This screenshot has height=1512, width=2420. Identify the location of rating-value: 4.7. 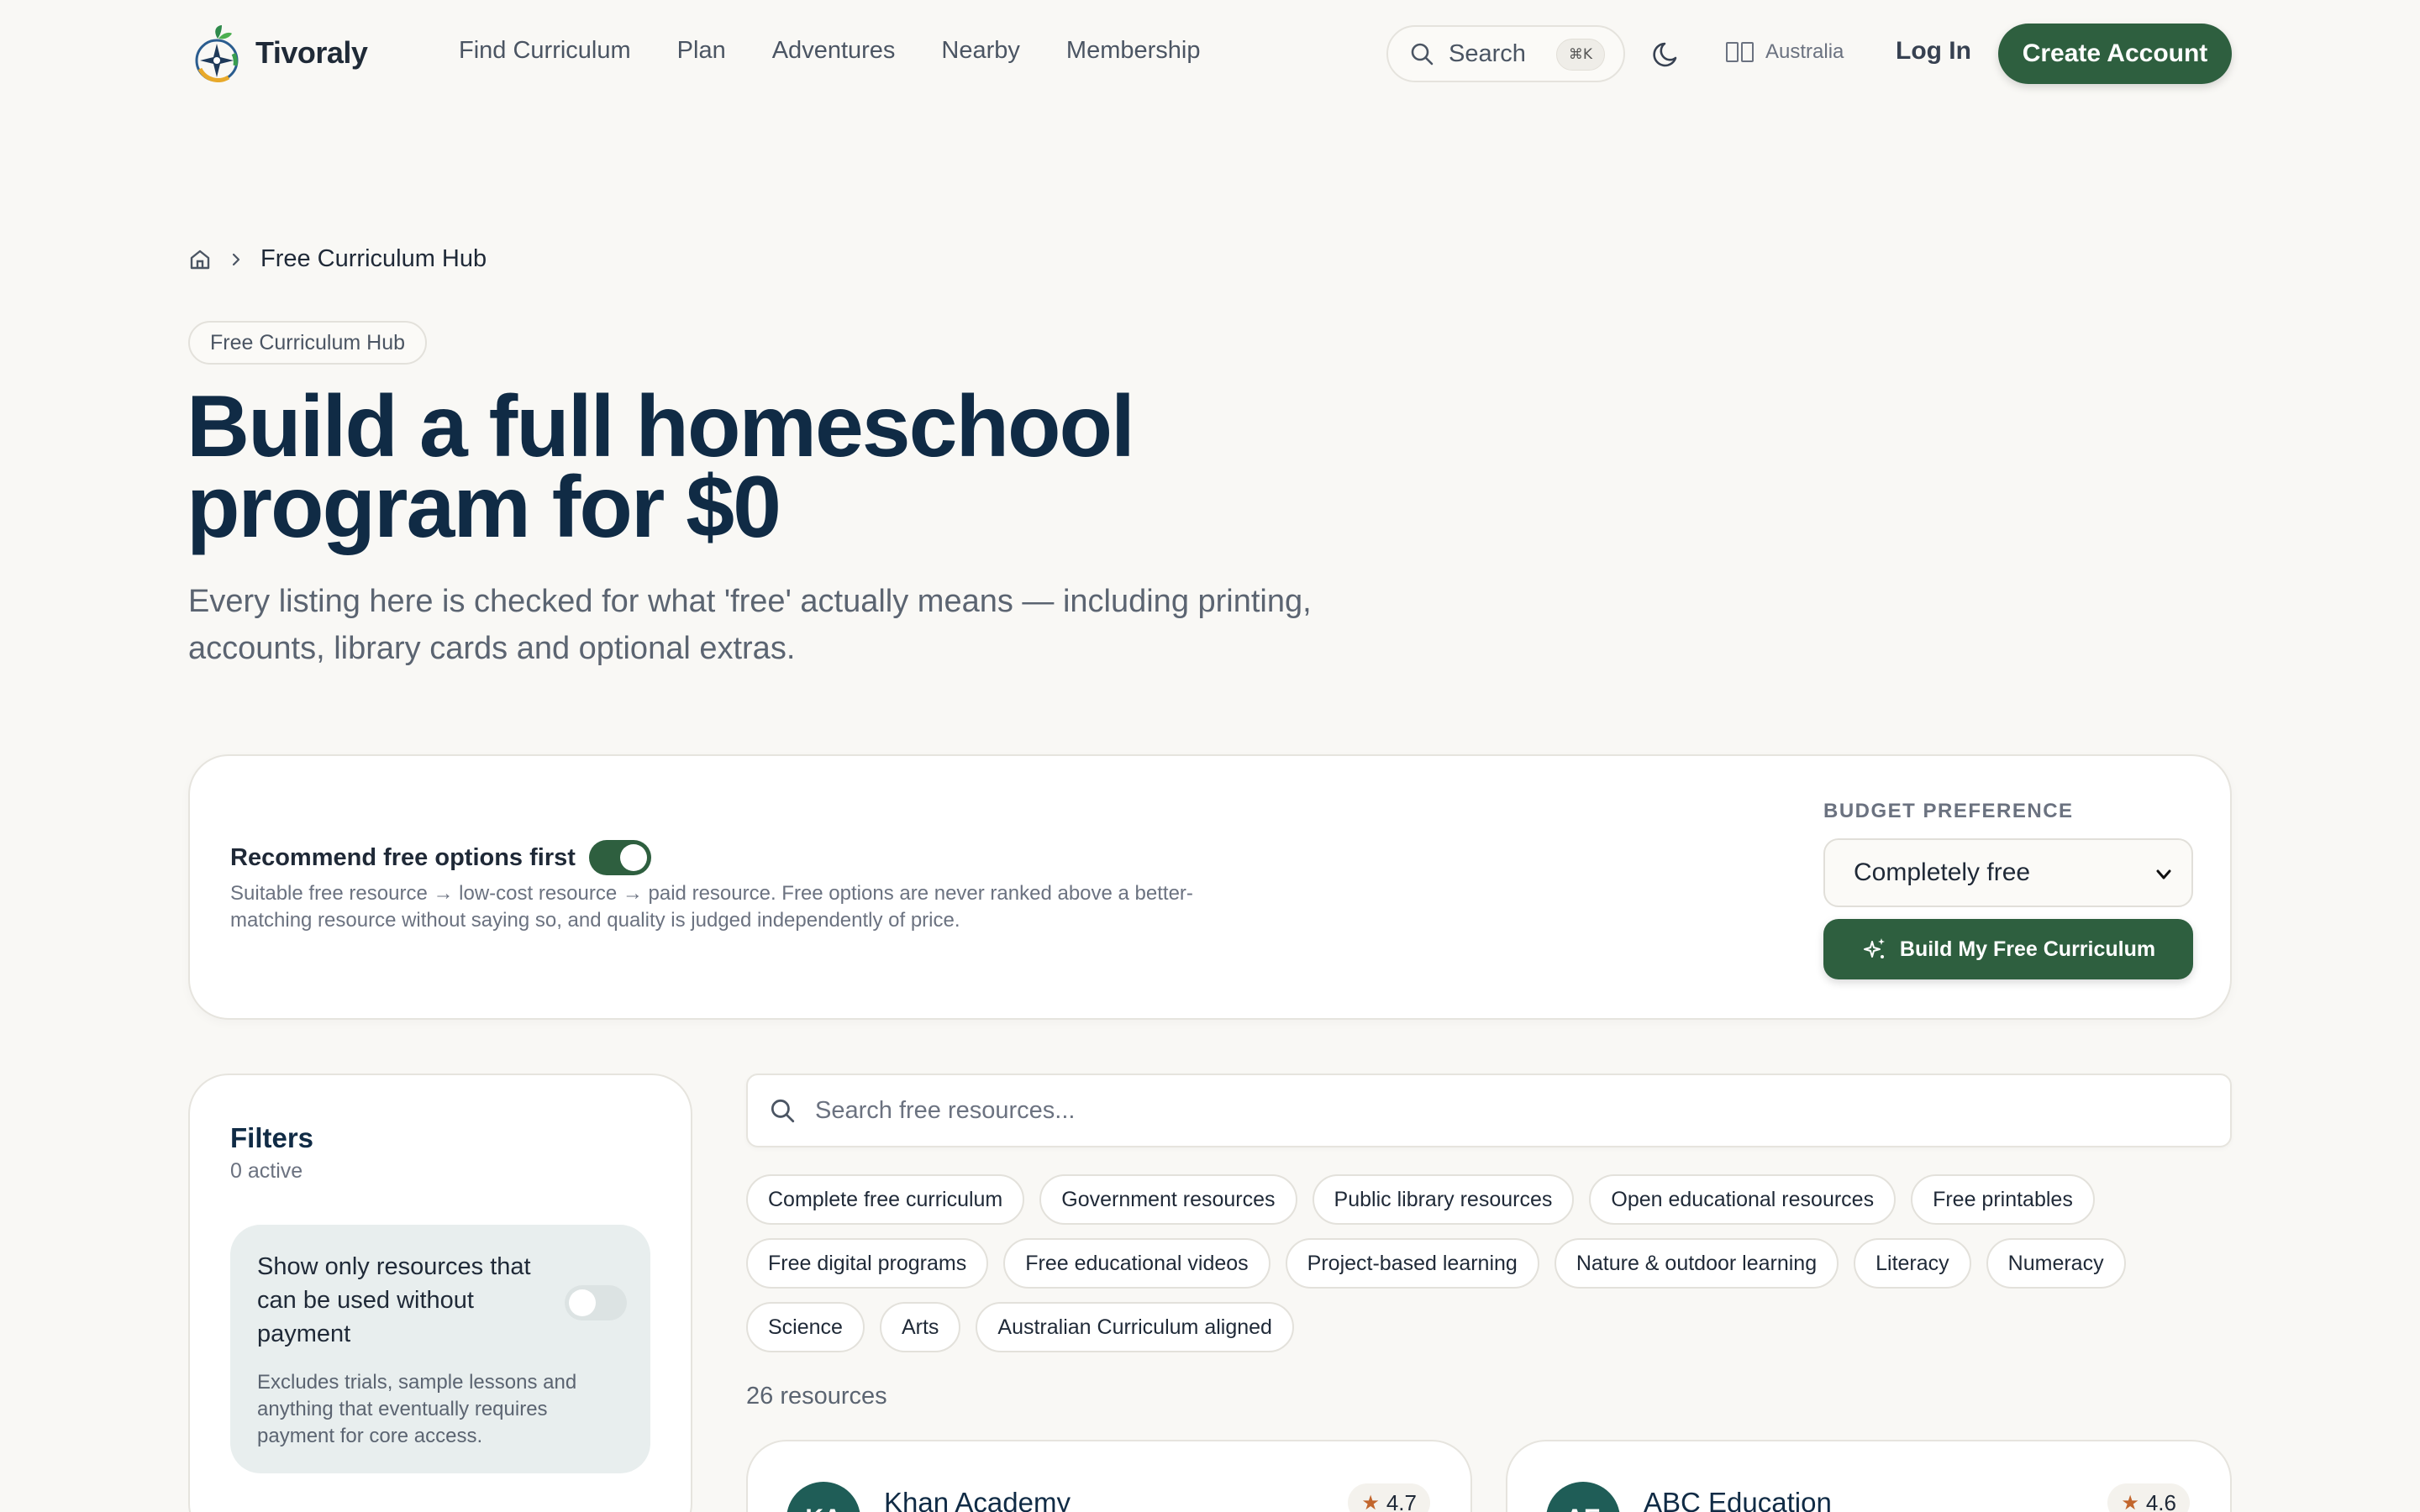
(1402, 1500).